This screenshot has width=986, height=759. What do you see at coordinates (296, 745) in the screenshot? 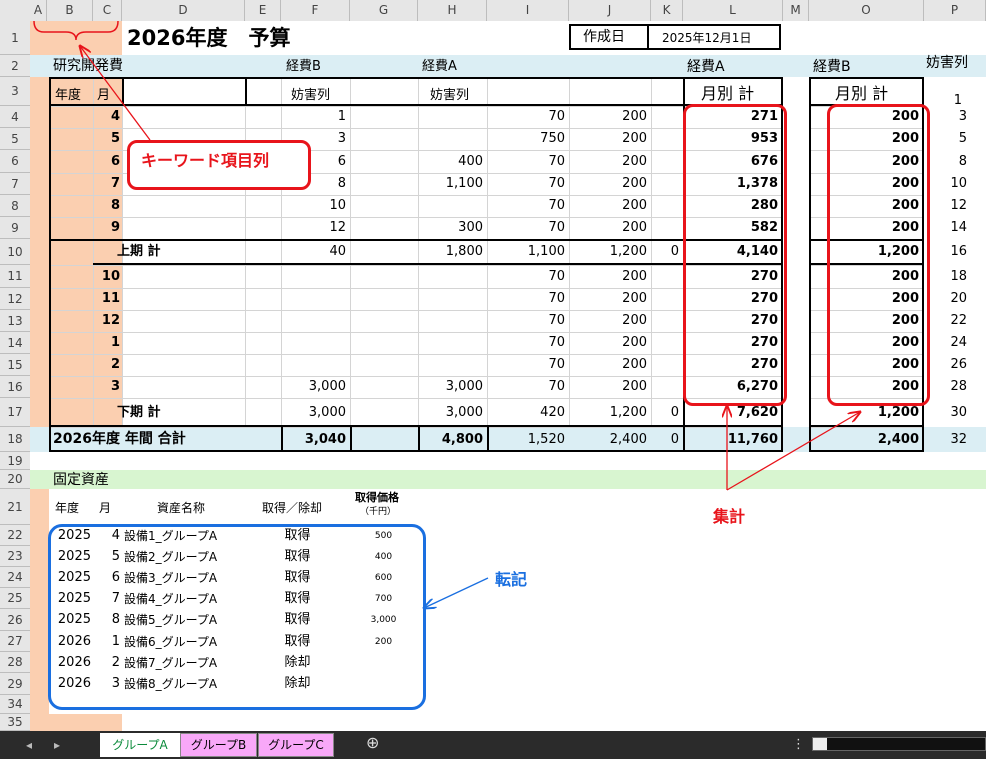
I see `tab-group-c: グループC` at bounding box center [296, 745].